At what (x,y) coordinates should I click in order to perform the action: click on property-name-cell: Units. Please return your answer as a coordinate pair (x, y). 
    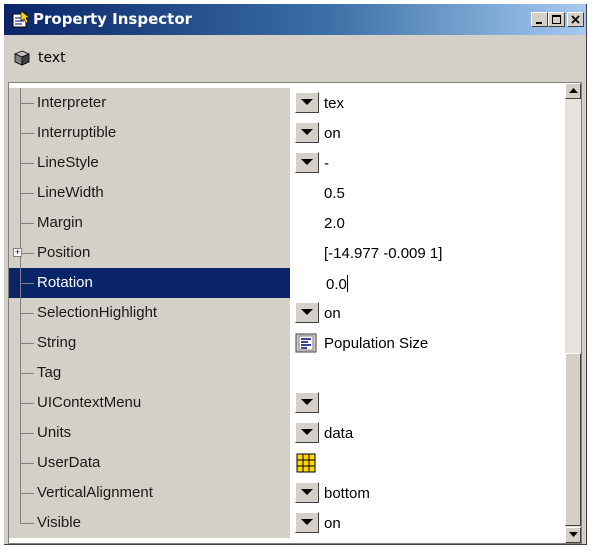
    Looking at the image, I should click on (149, 433).